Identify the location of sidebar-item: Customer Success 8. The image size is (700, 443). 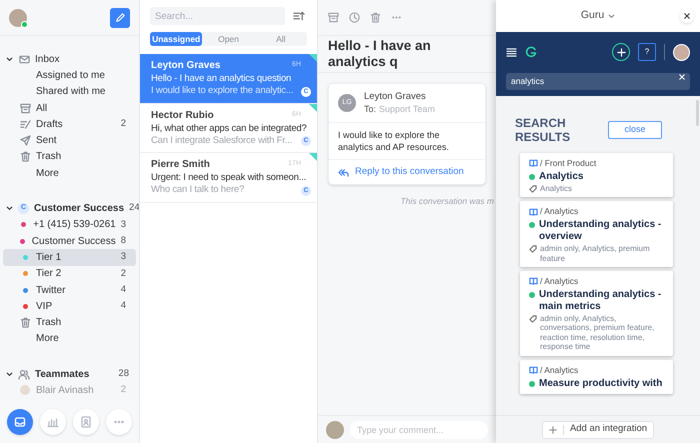
(69, 241).